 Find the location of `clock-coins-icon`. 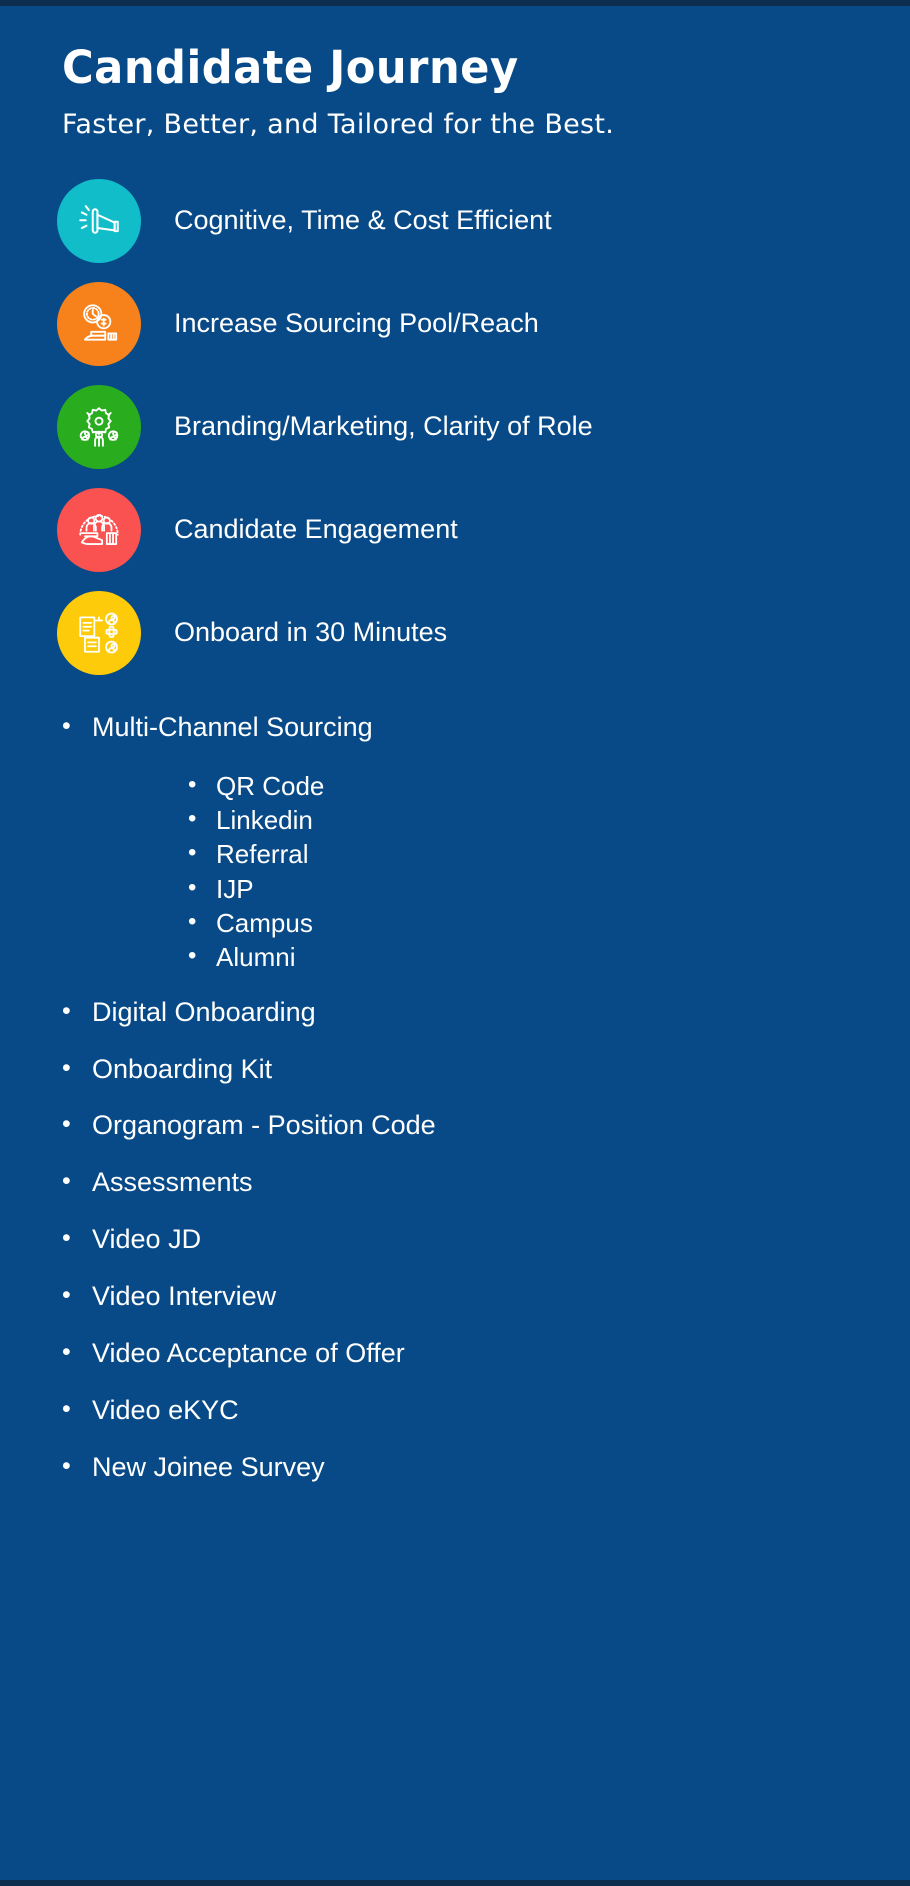

clock-coins-icon is located at coordinates (100, 322).